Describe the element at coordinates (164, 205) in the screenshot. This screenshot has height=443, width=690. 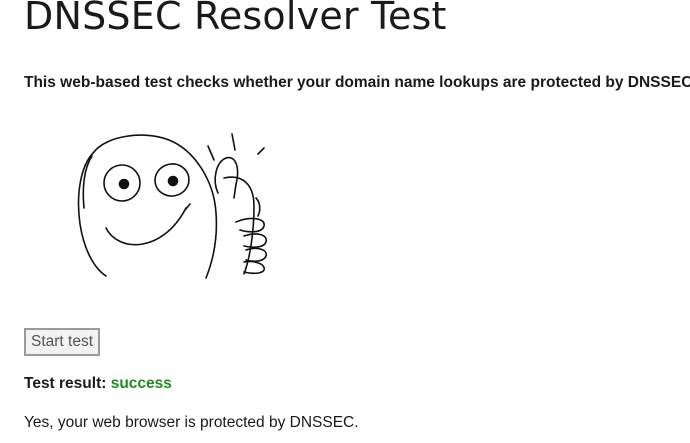
I see `thumbs-up-face-icon` at that location.